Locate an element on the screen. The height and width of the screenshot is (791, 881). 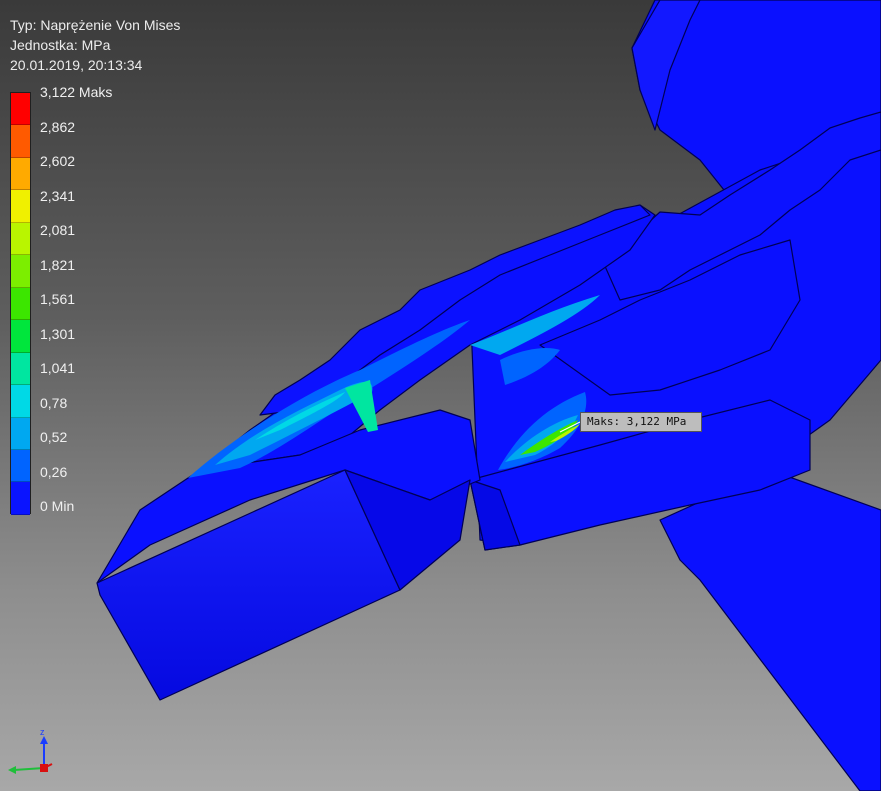
front-block-left-face is located at coordinates (248, 585).